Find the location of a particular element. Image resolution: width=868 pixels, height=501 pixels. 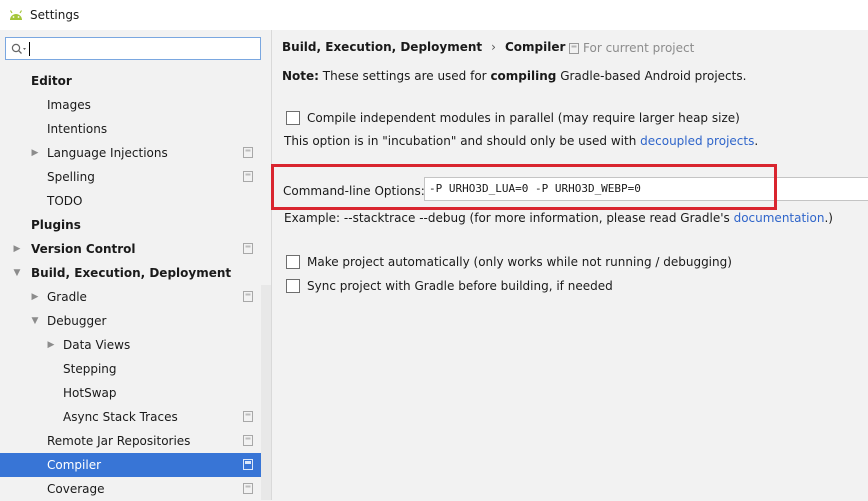

sidebar-item-label: HotSwap is located at coordinates (90, 393).